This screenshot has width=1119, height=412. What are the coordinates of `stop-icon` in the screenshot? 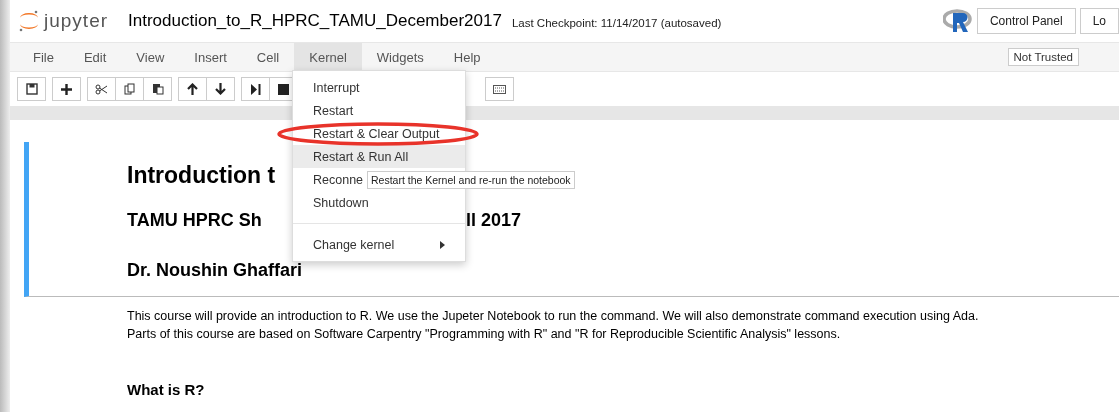 It's located at (283, 89).